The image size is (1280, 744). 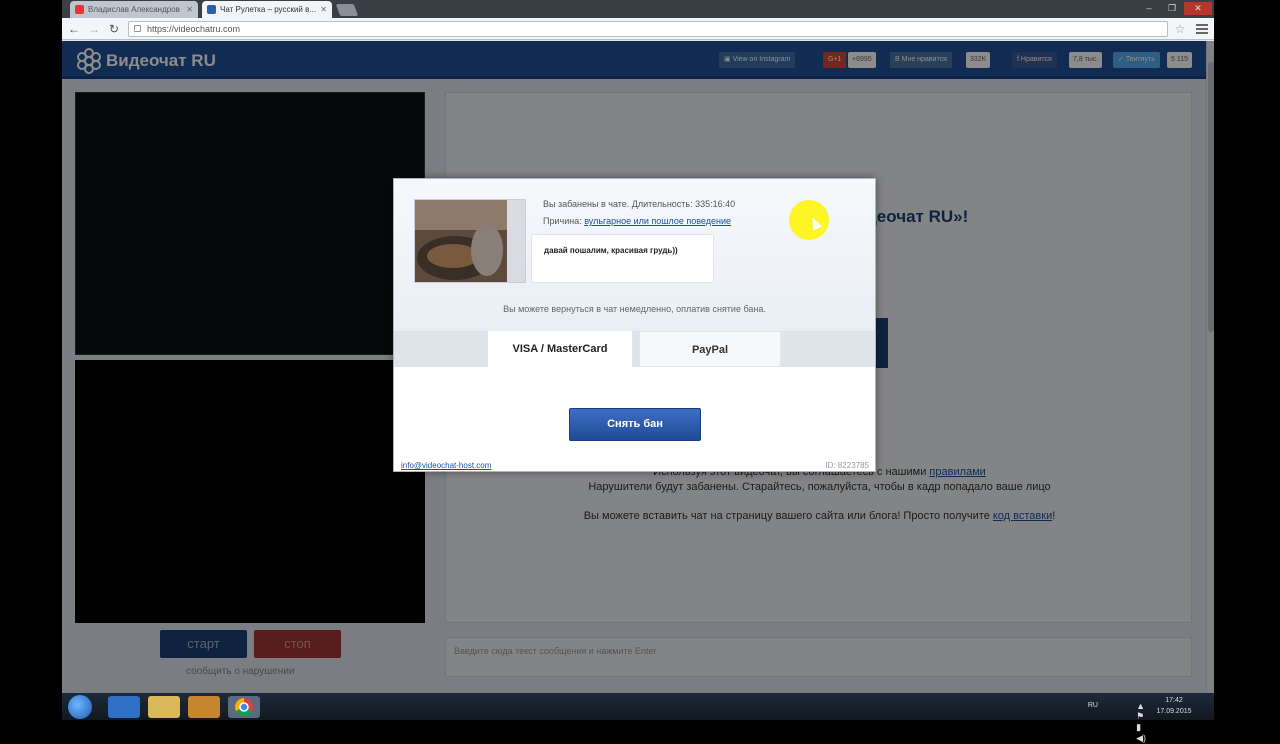 I want to click on youtube-icon, so click(x=79, y=9).